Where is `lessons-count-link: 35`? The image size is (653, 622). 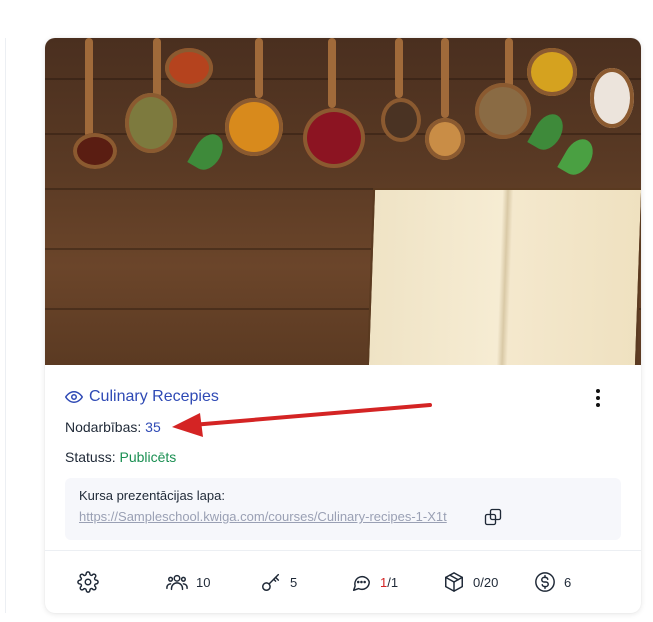 lessons-count-link: 35 is located at coordinates (153, 427).